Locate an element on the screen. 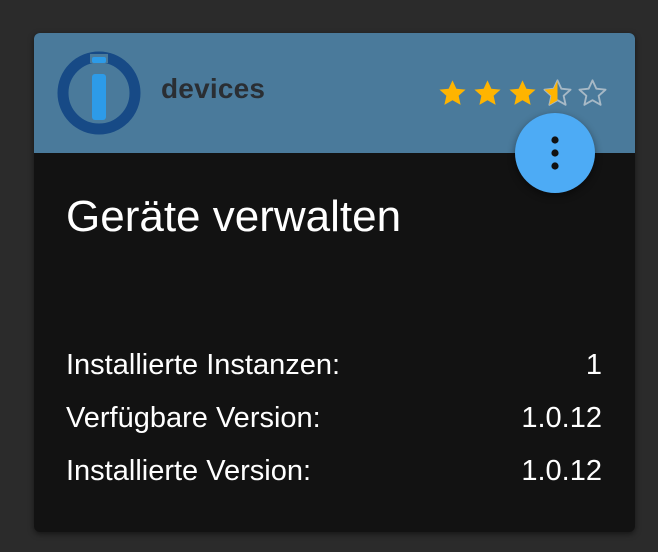  installed-version-label: Installierte Version: is located at coordinates (189, 471).